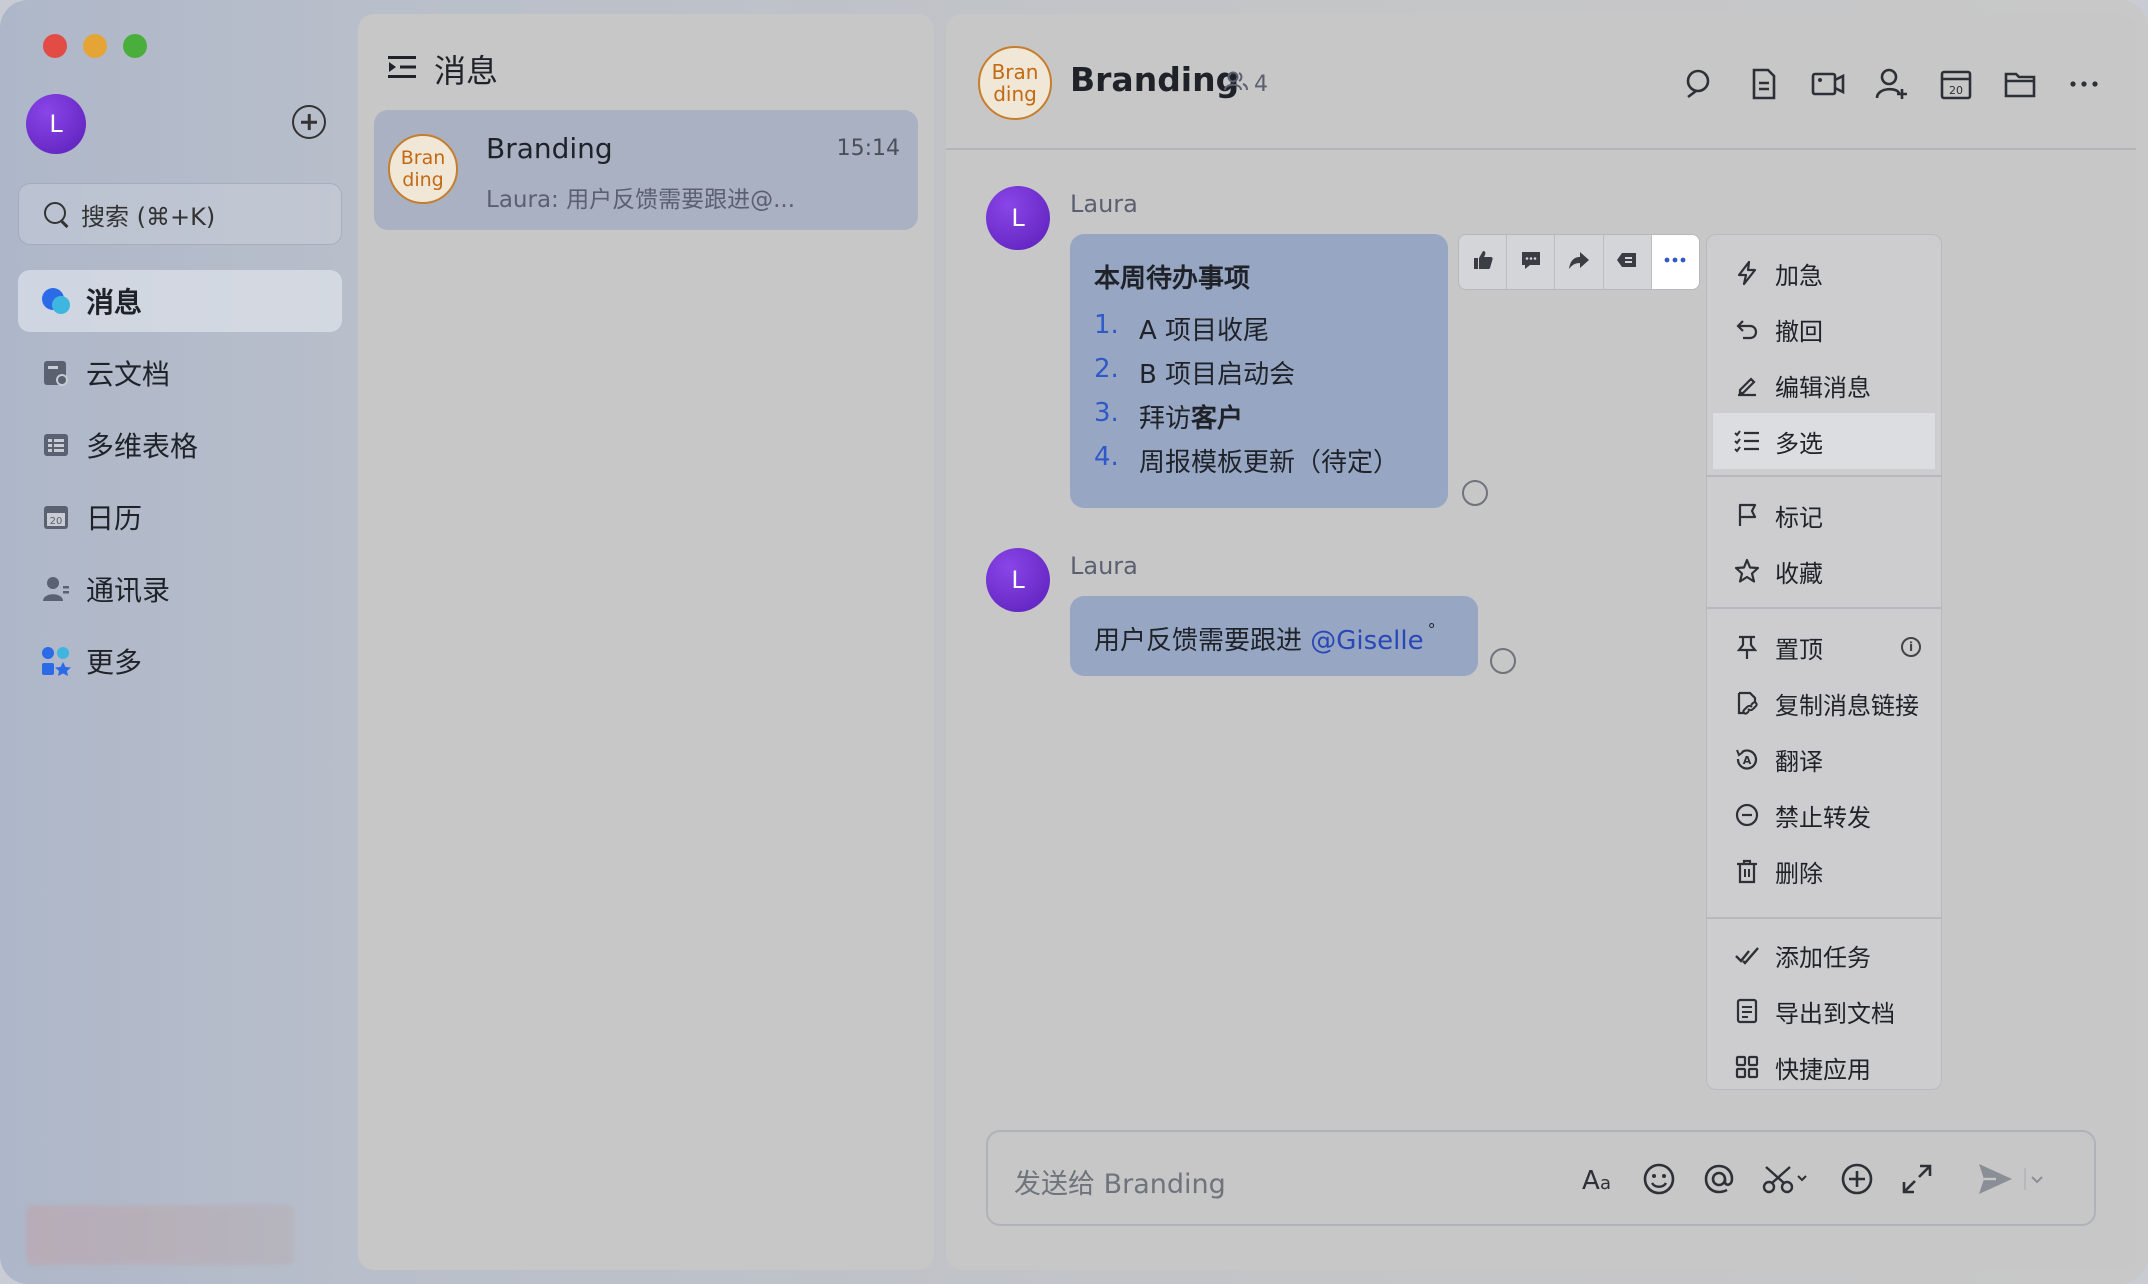 The image size is (2148, 1284). What do you see at coordinates (114, 662) in the screenshot?
I see `sidebar-item-label: 更多` at bounding box center [114, 662].